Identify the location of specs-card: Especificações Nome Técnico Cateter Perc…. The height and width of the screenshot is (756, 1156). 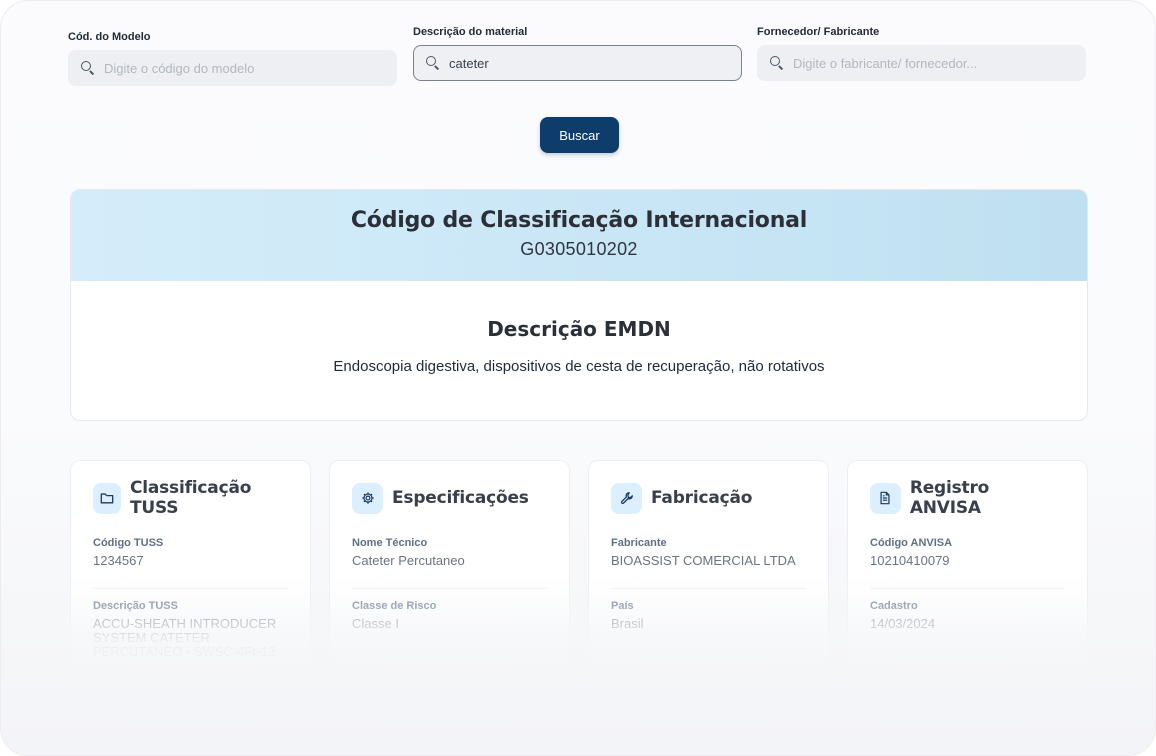
(449, 575).